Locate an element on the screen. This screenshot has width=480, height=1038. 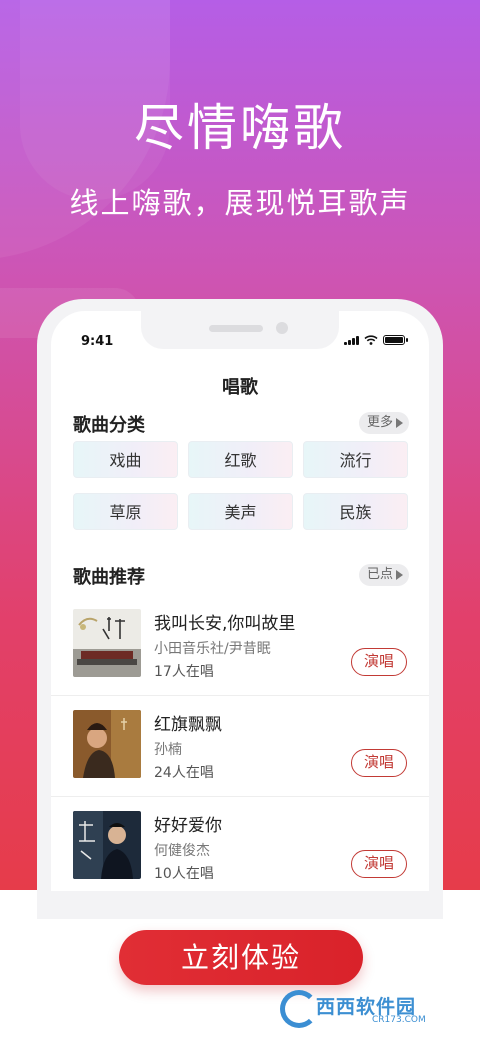
recommend-section-title: 歌曲推荐 is located at coordinates (109, 577).